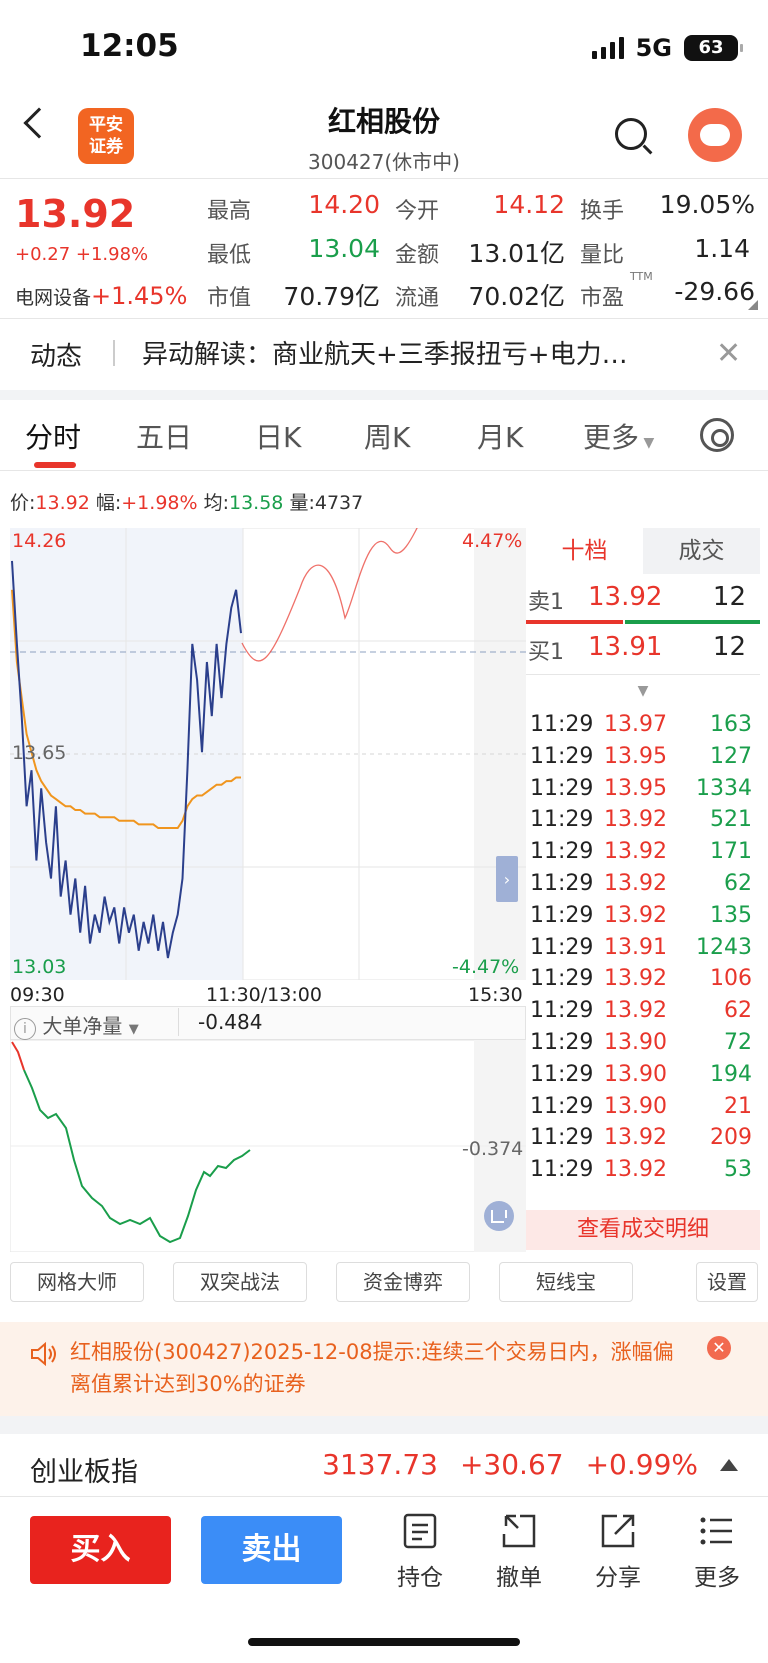 The image size is (768, 1663). Describe the element at coordinates (39, 541) in the screenshot. I see `y-axis-top-label: 14.26` at that location.